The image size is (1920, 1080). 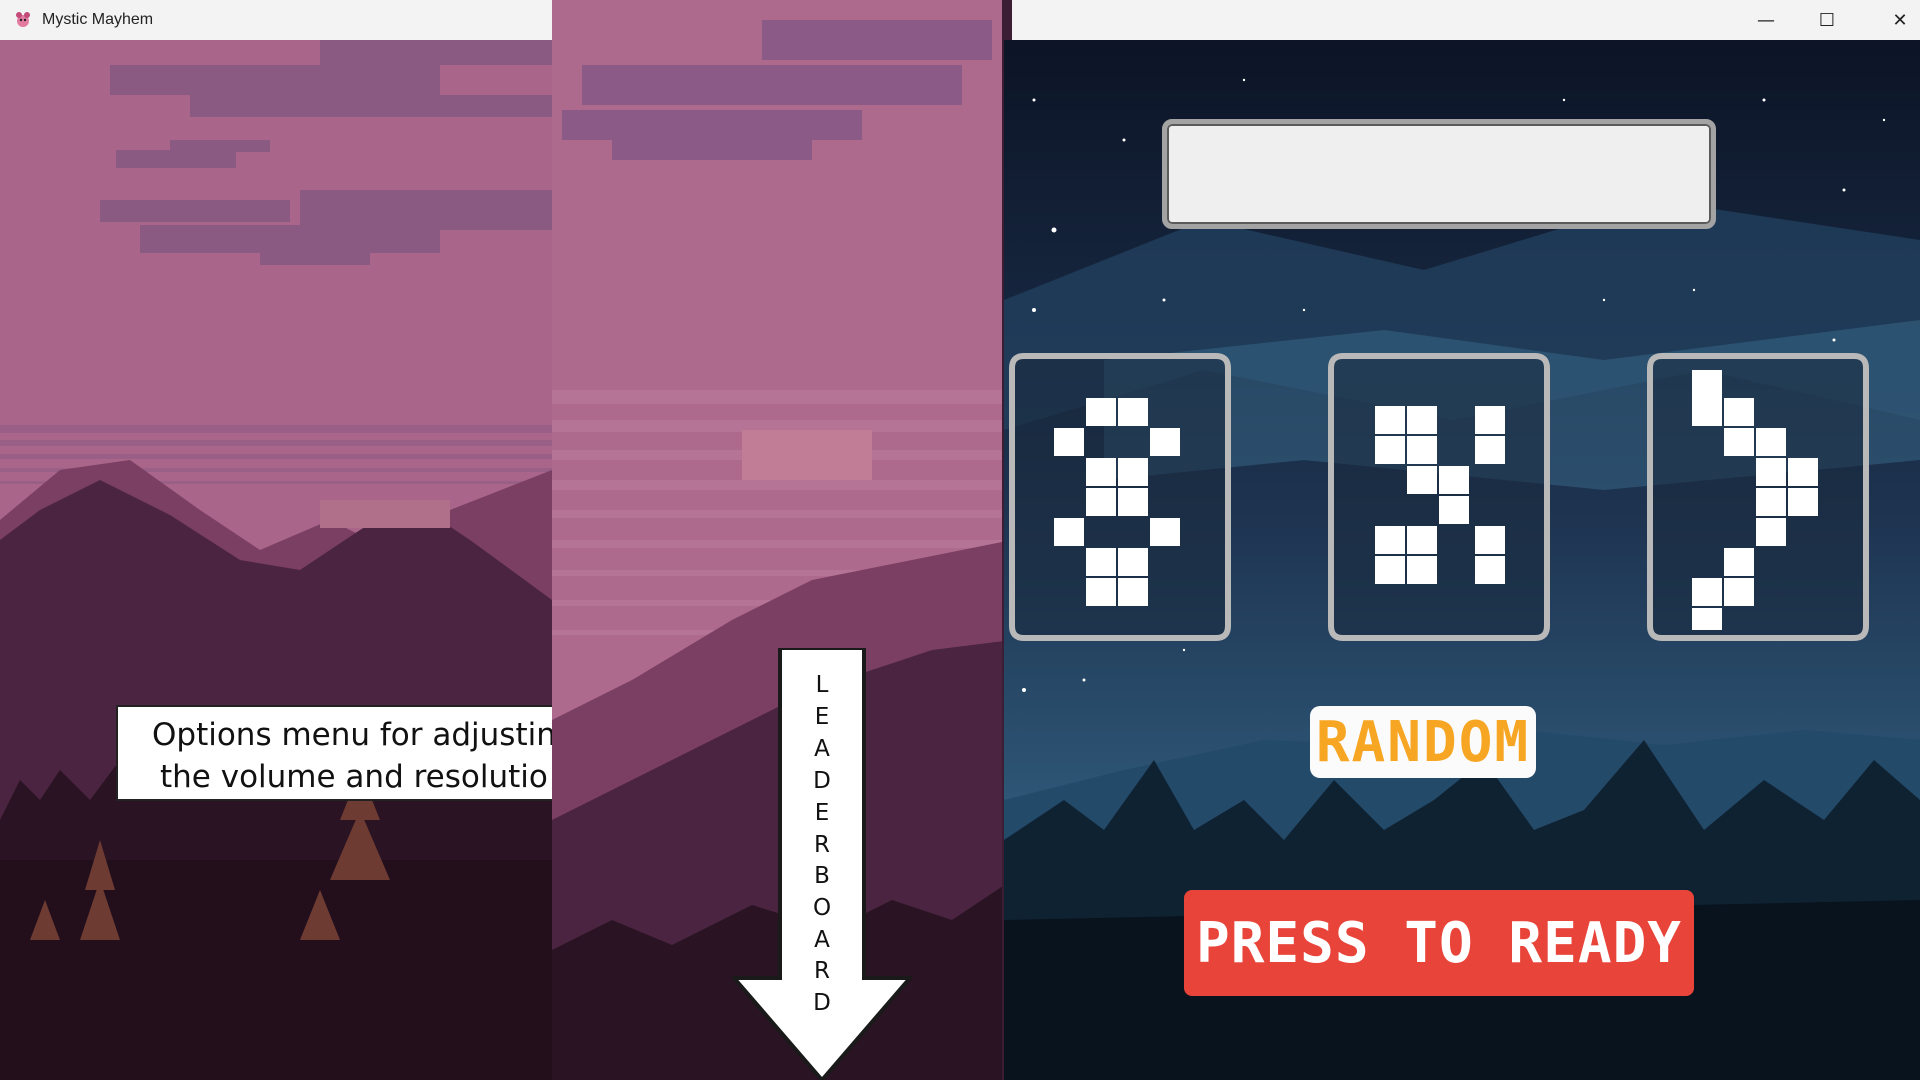 I want to click on maximize-icon: ☐, so click(x=1827, y=20).